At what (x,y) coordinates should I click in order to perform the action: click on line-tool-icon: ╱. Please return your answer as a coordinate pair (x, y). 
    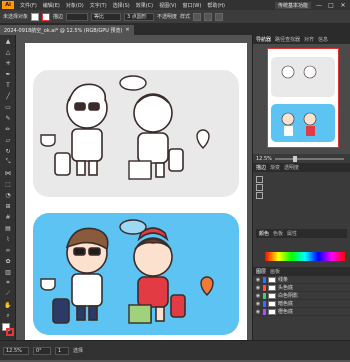
    Looking at the image, I should click on (8, 96).